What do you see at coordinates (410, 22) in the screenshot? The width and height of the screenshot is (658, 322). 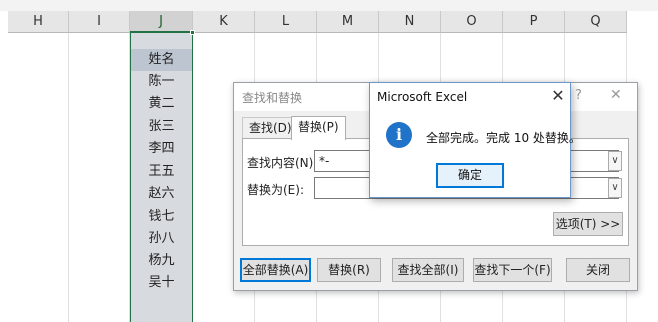 I see `column-header-n: N` at bounding box center [410, 22].